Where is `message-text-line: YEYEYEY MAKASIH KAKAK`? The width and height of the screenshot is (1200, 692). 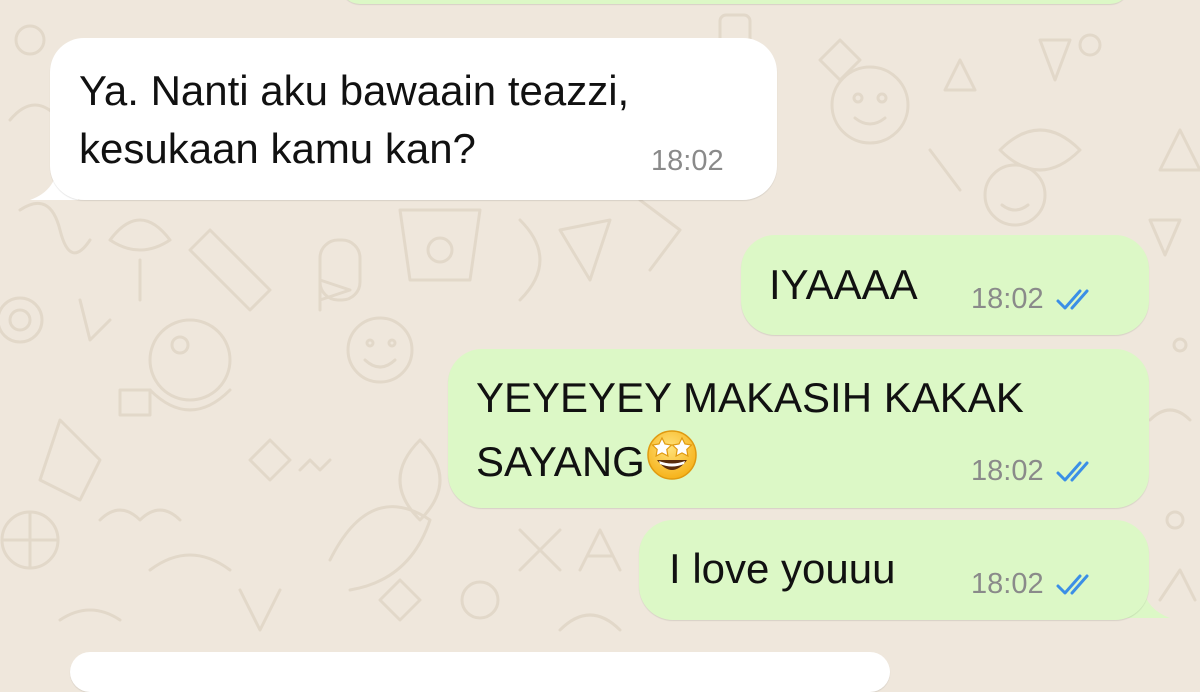
message-text-line: YEYEYEY MAKASIH KAKAK is located at coordinates (750, 397).